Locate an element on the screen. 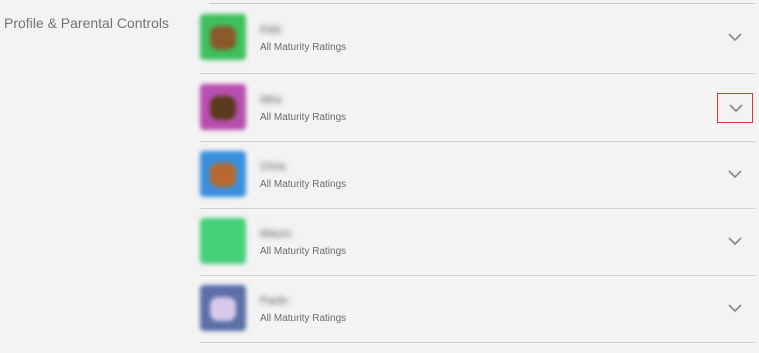 This screenshot has width=759, height=353. profile-row: Mira All Maturity Ratings is located at coordinates (477, 108).